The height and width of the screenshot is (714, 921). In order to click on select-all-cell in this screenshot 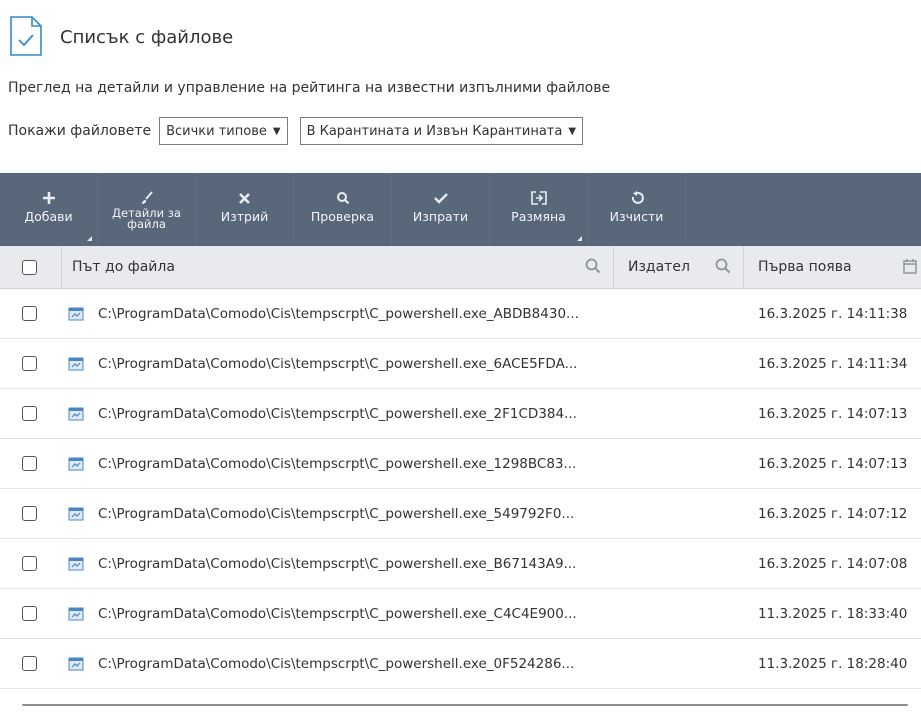, I will do `click(31, 267)`.